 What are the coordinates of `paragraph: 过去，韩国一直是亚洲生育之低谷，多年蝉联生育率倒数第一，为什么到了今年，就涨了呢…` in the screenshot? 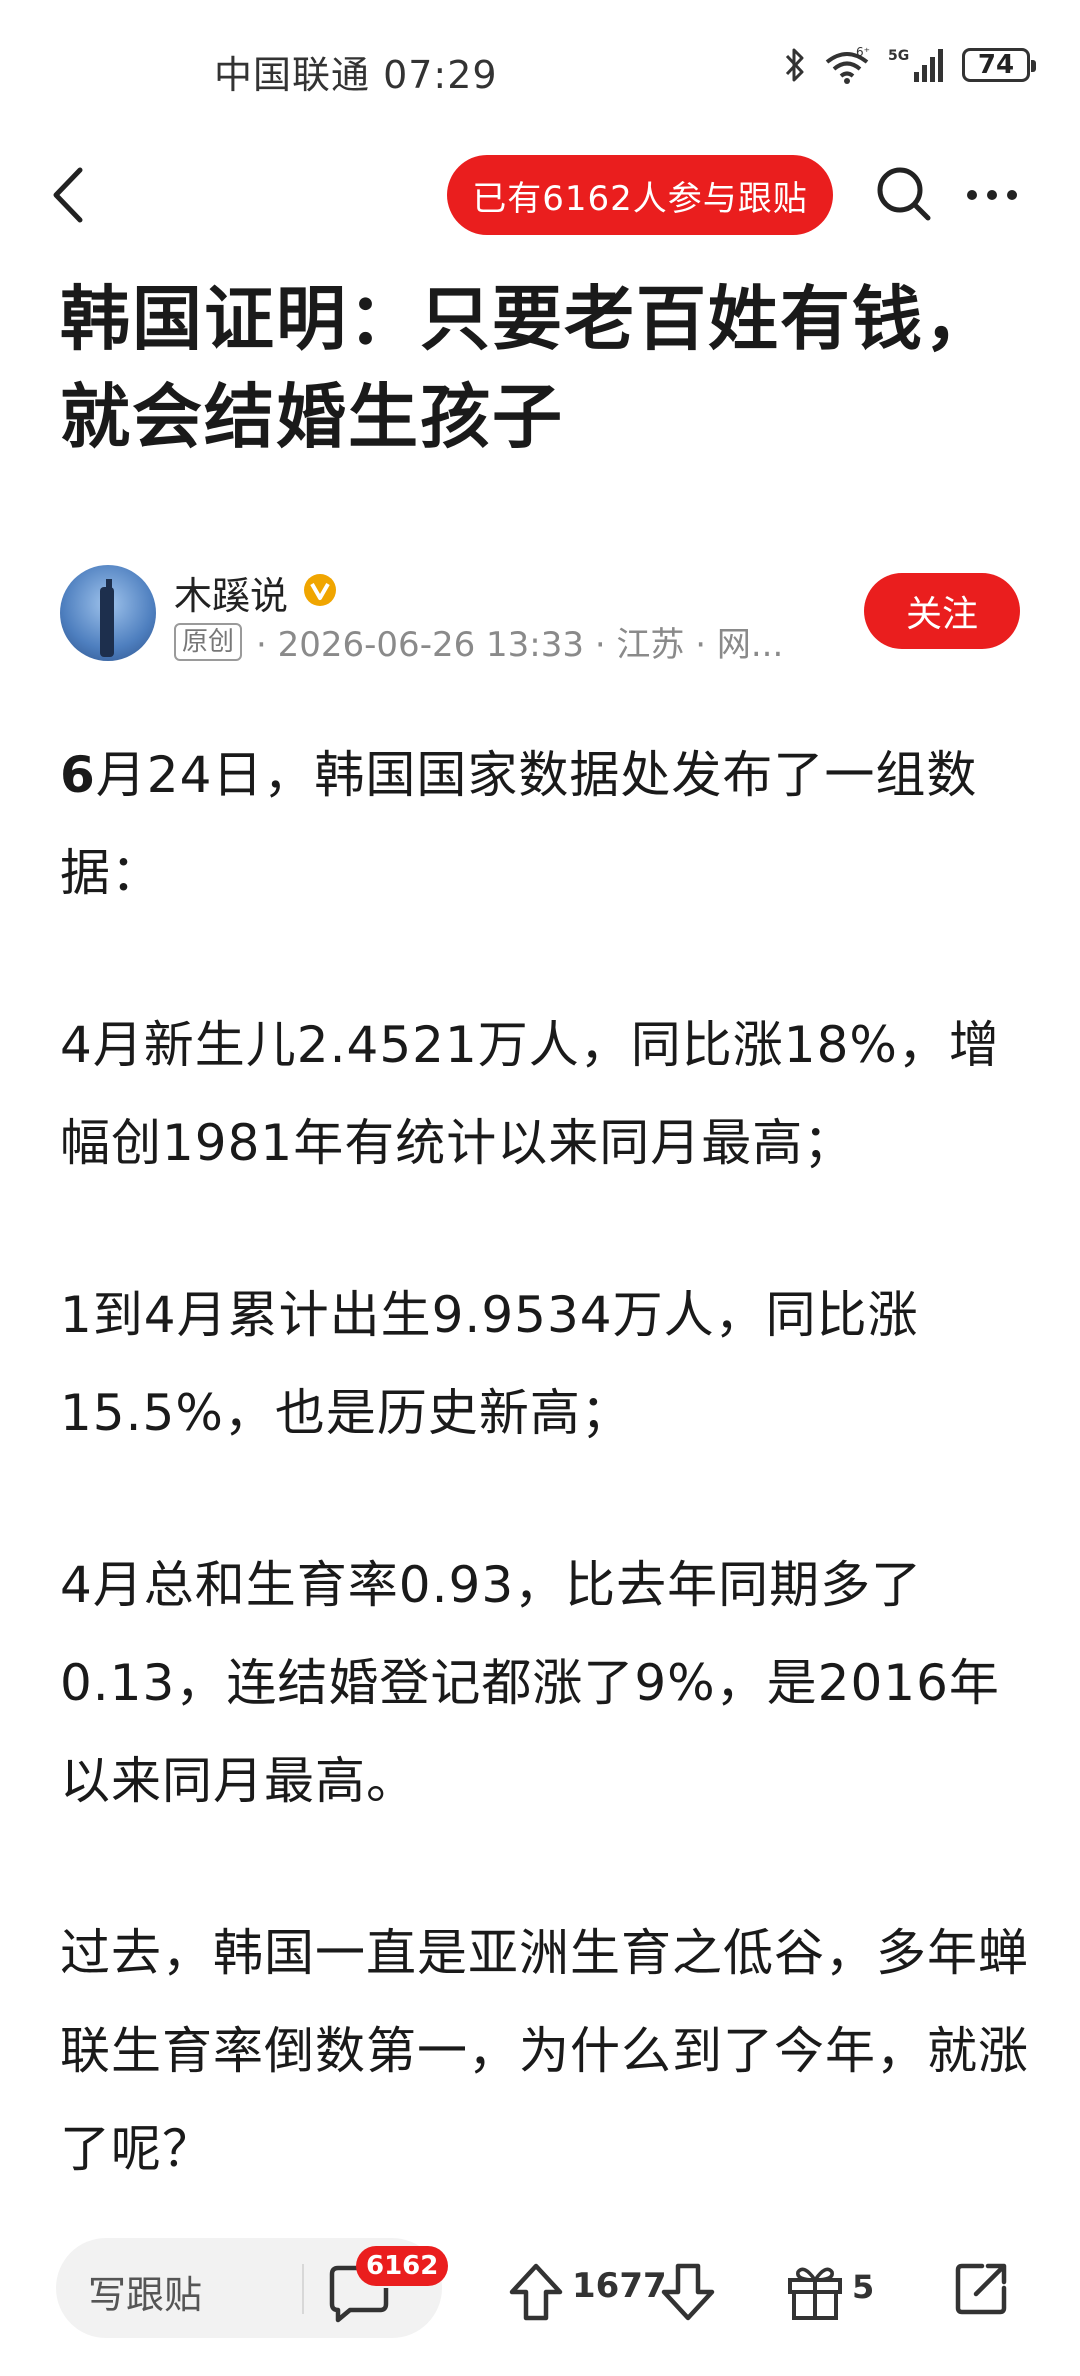 It's located at (544, 2051).